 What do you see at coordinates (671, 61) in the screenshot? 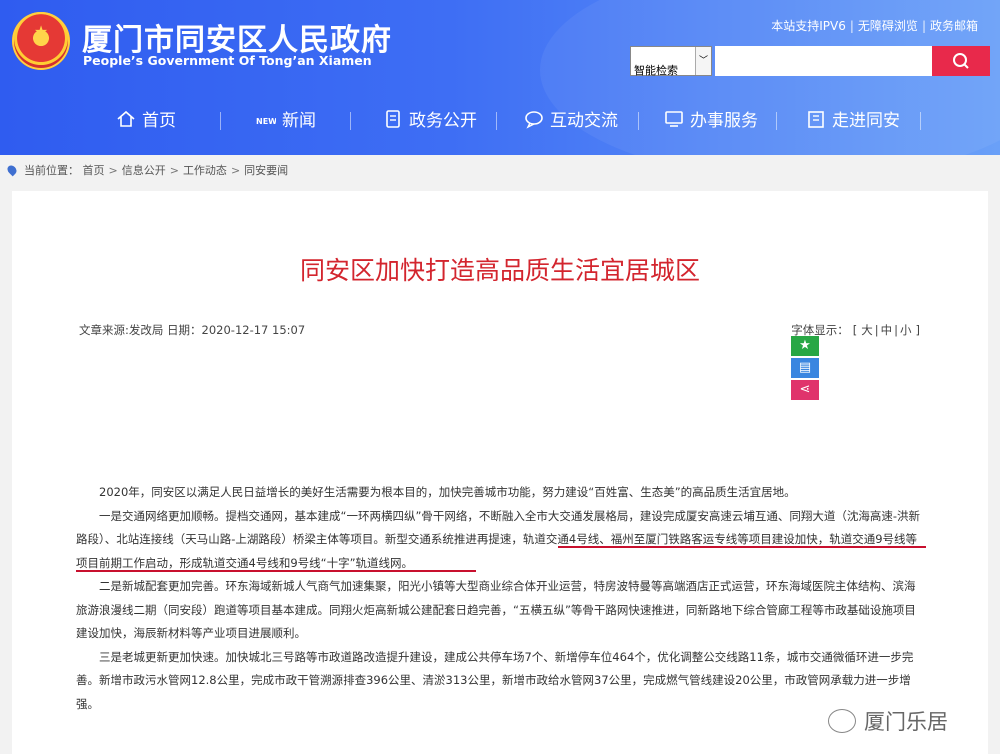
I see `search-type-select: 智能检索 ﹀` at bounding box center [671, 61].